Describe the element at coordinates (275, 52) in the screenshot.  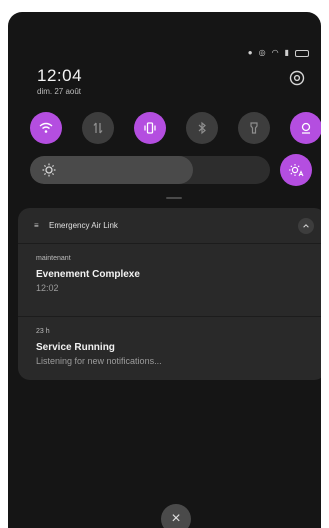
I see `wifi-icon: ◠` at that location.